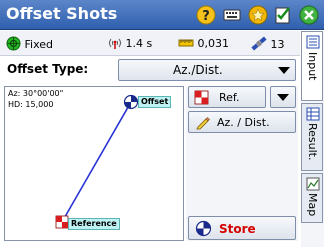 This screenshot has width=324, height=247. What do you see at coordinates (313, 114) in the screenshot?
I see `table-icon` at bounding box center [313, 114].